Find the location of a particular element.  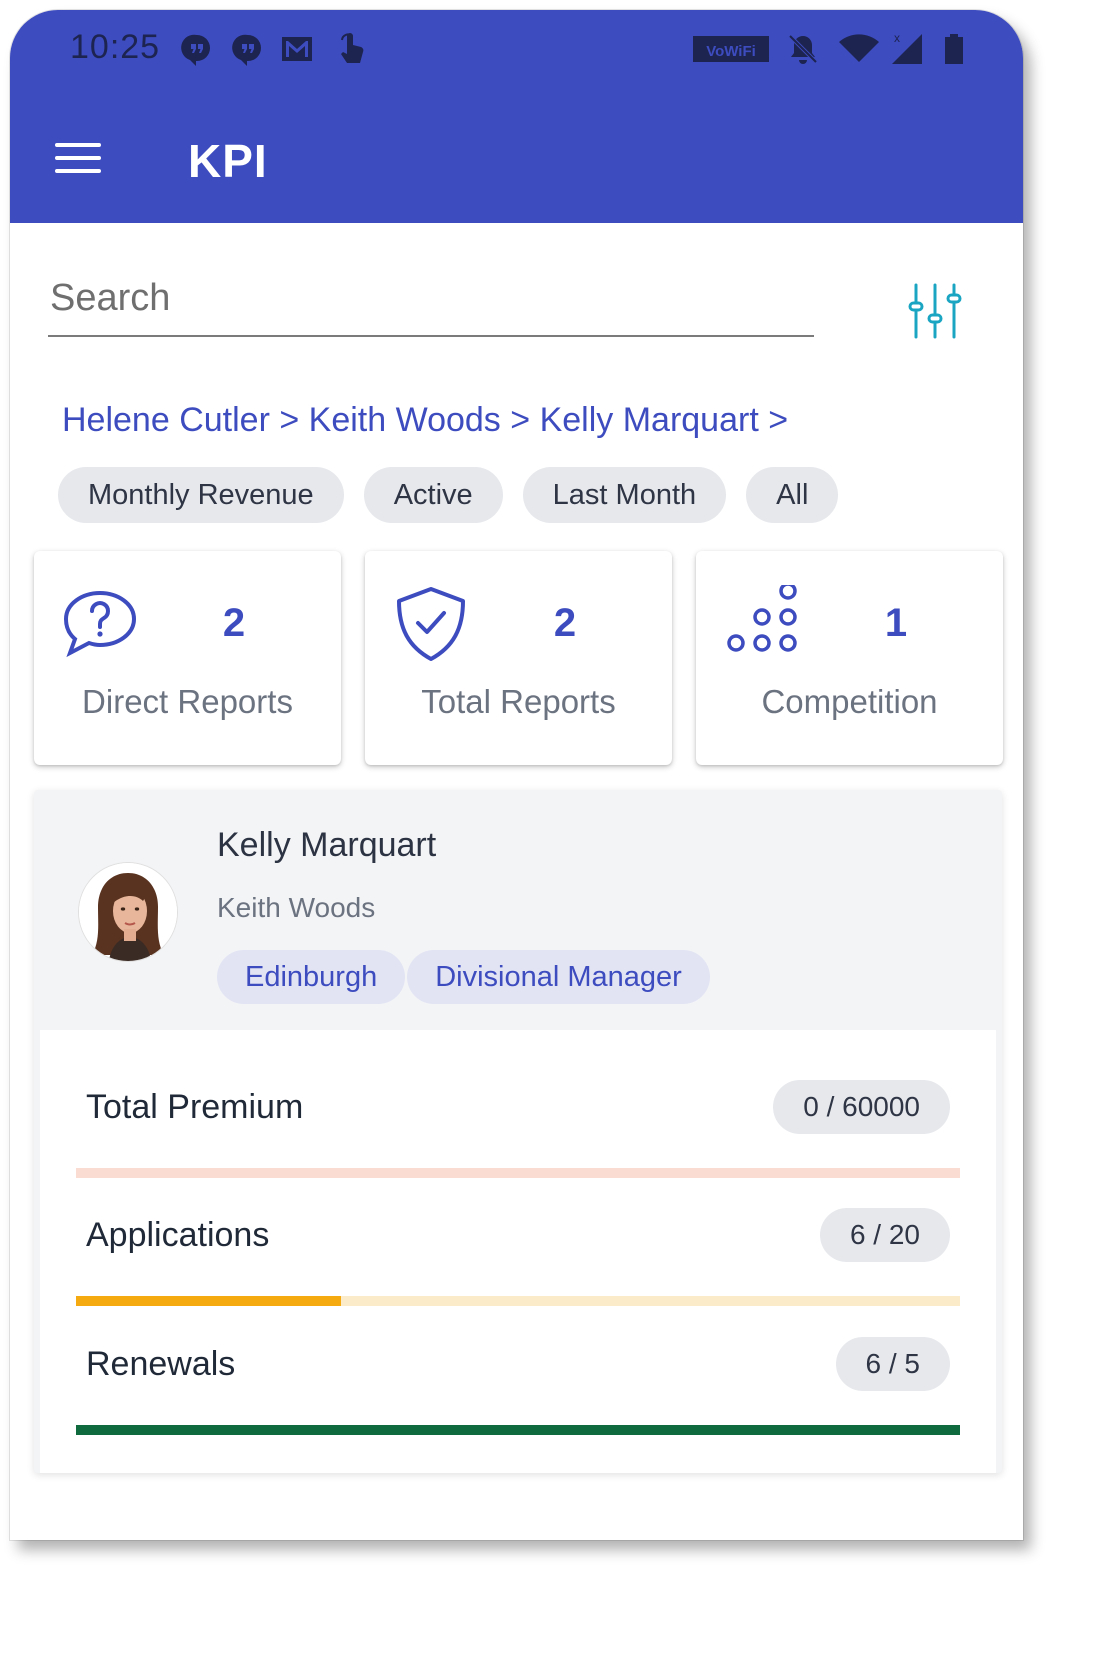

tag-role: Divisional Manager is located at coordinates (558, 977).